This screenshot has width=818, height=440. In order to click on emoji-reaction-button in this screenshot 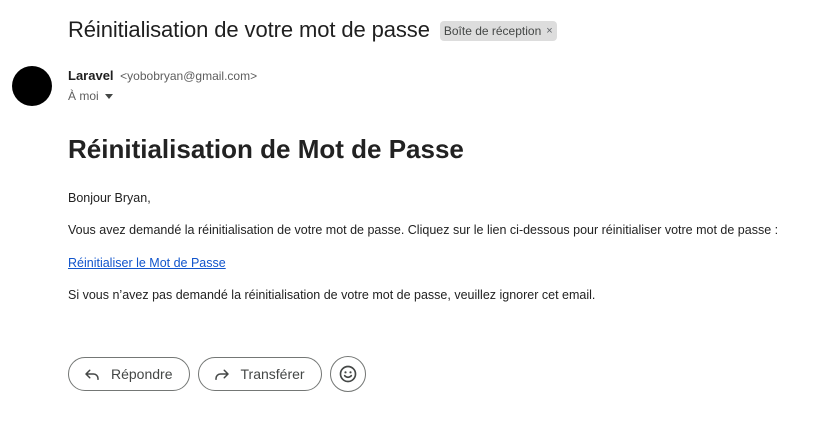, I will do `click(347, 374)`.